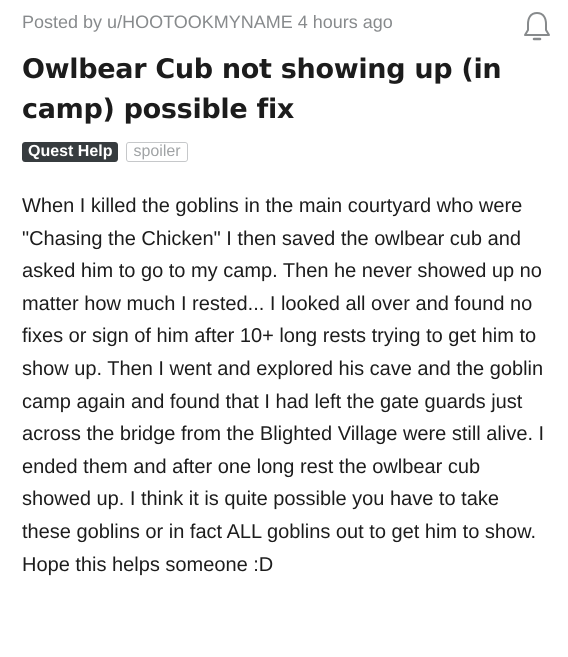  Describe the element at coordinates (207, 22) in the screenshot. I see `post-meta: Posted by u/HOOTOOKMYNAME 4 hours ago` at that location.